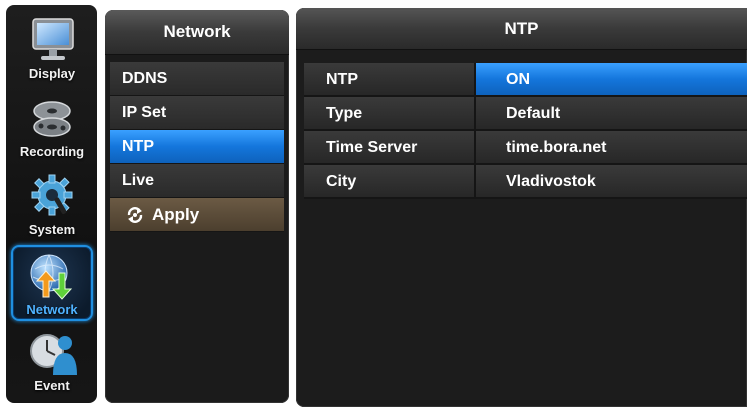 This screenshot has width=747, height=407. What do you see at coordinates (390, 147) in the screenshot?
I see `setting-key: Time Server` at bounding box center [390, 147].